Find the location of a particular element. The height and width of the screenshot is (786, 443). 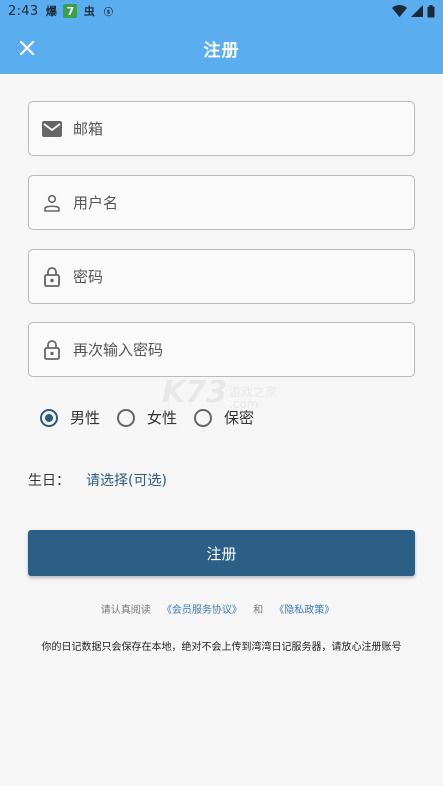

agreement-prefix: 请认真阅读 is located at coordinates (125, 610).